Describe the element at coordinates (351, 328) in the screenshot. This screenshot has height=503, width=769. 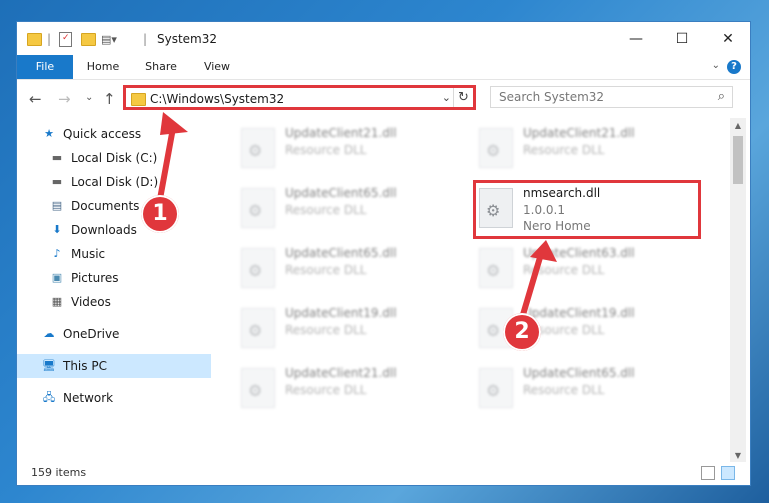
I see `list-item: ⚙ UpdateClient19.dll Resource DLL` at that location.